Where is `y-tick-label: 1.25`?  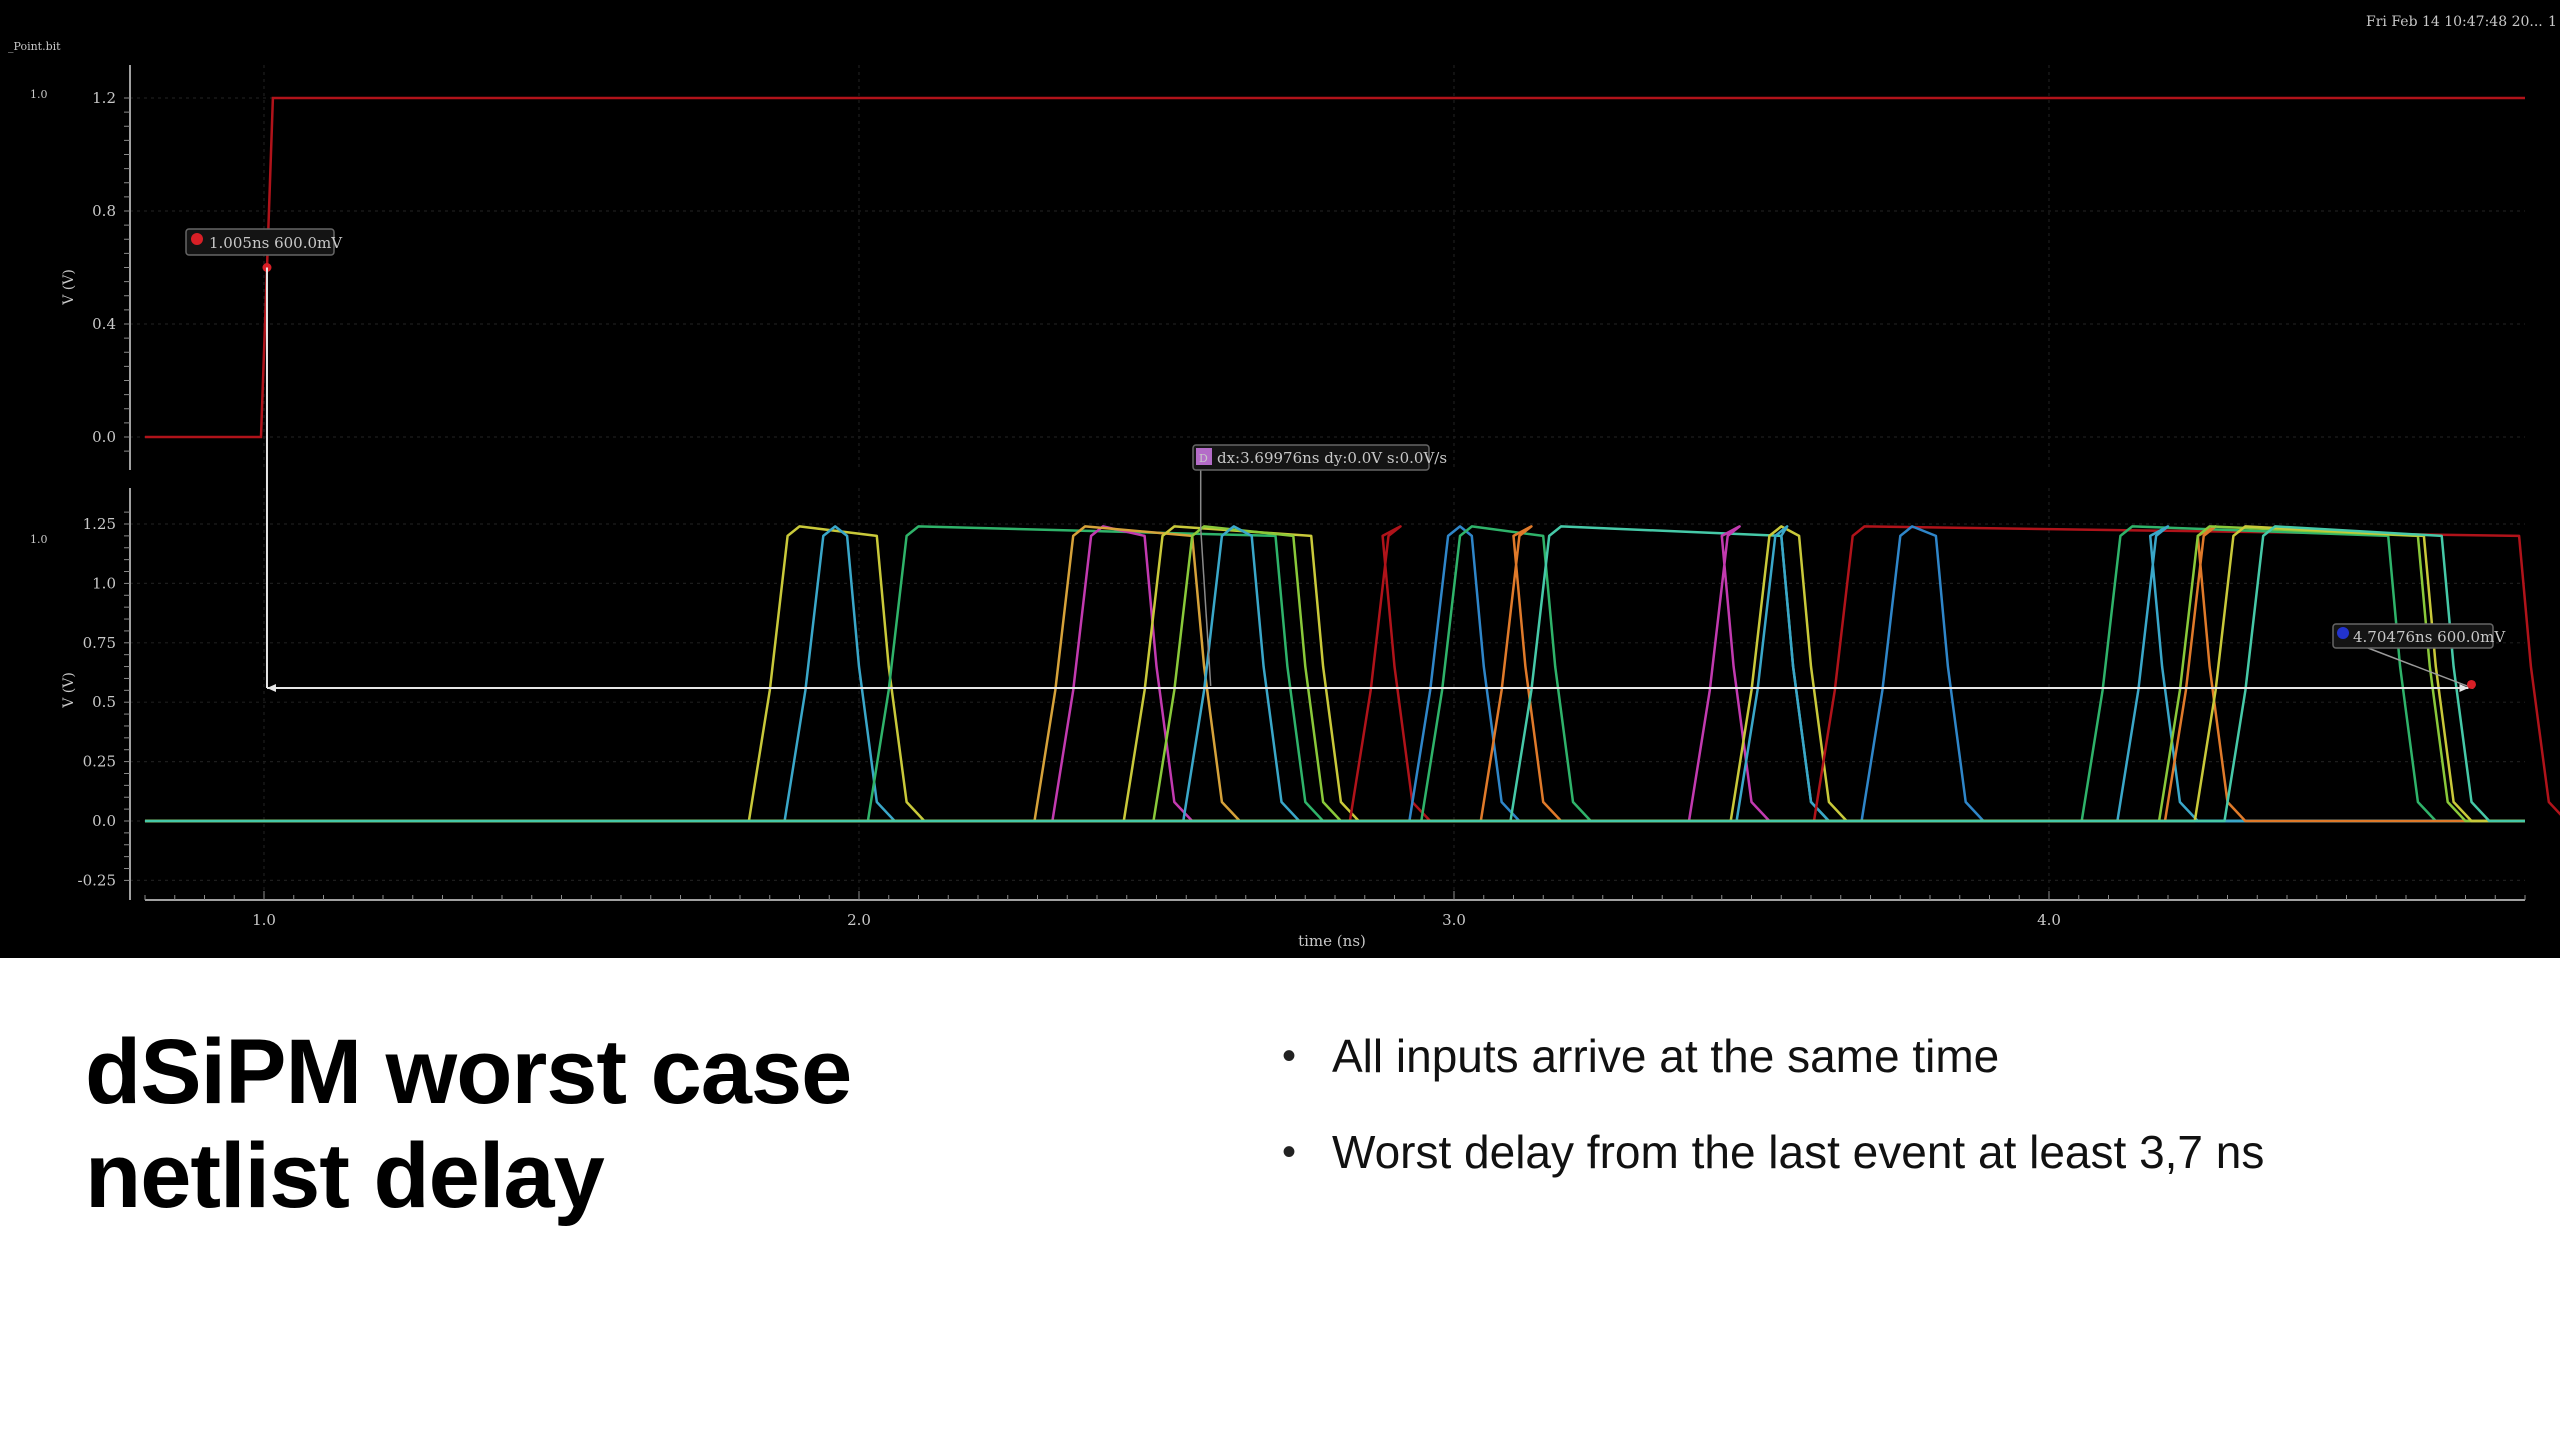 y-tick-label: 1.25 is located at coordinates (99, 524).